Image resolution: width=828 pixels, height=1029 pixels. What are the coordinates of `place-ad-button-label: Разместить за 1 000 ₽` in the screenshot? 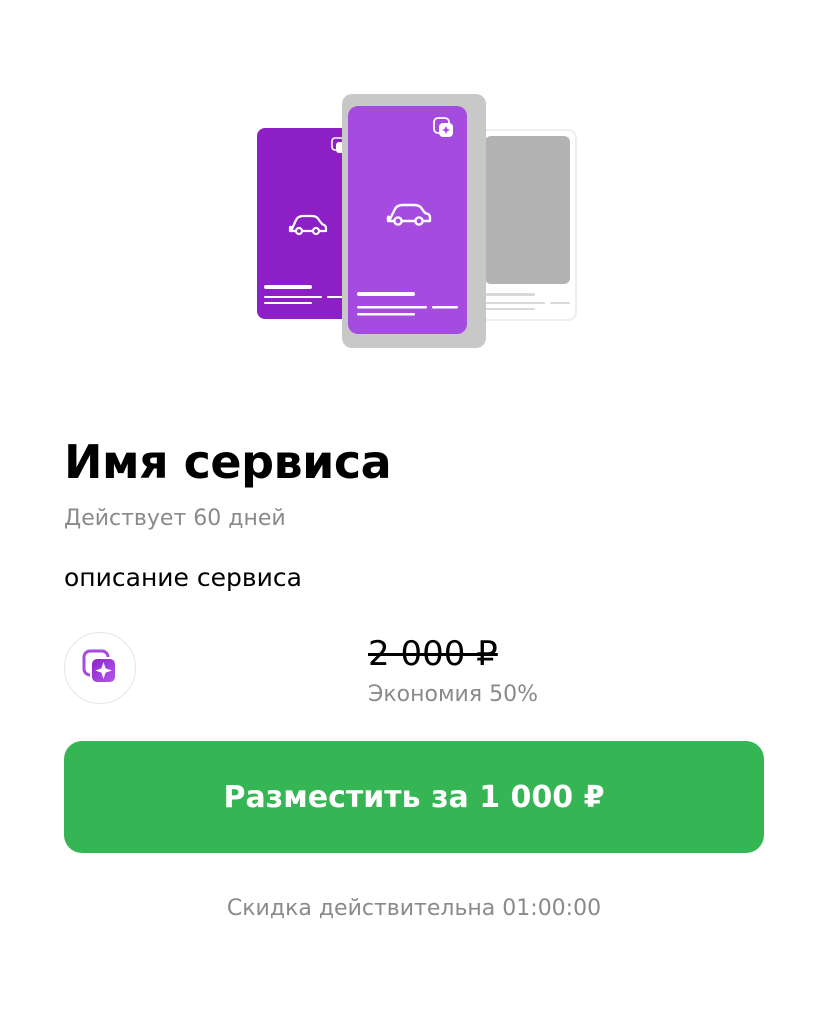 It's located at (414, 797).